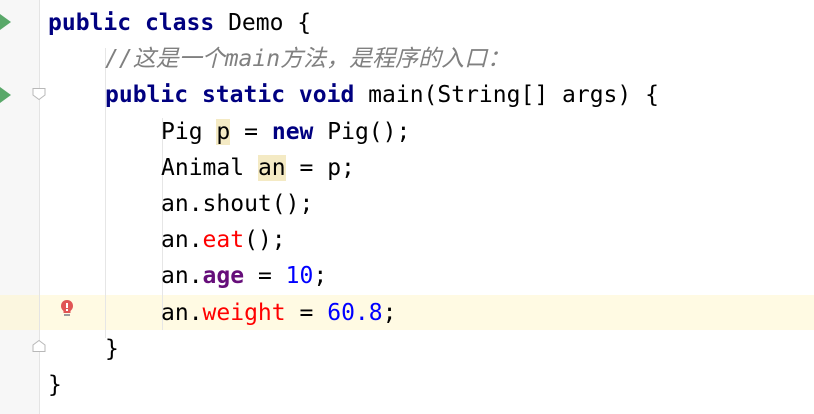 This screenshot has height=414, width=814. Describe the element at coordinates (19, 312) in the screenshot. I see `gutter-current-line` at that location.